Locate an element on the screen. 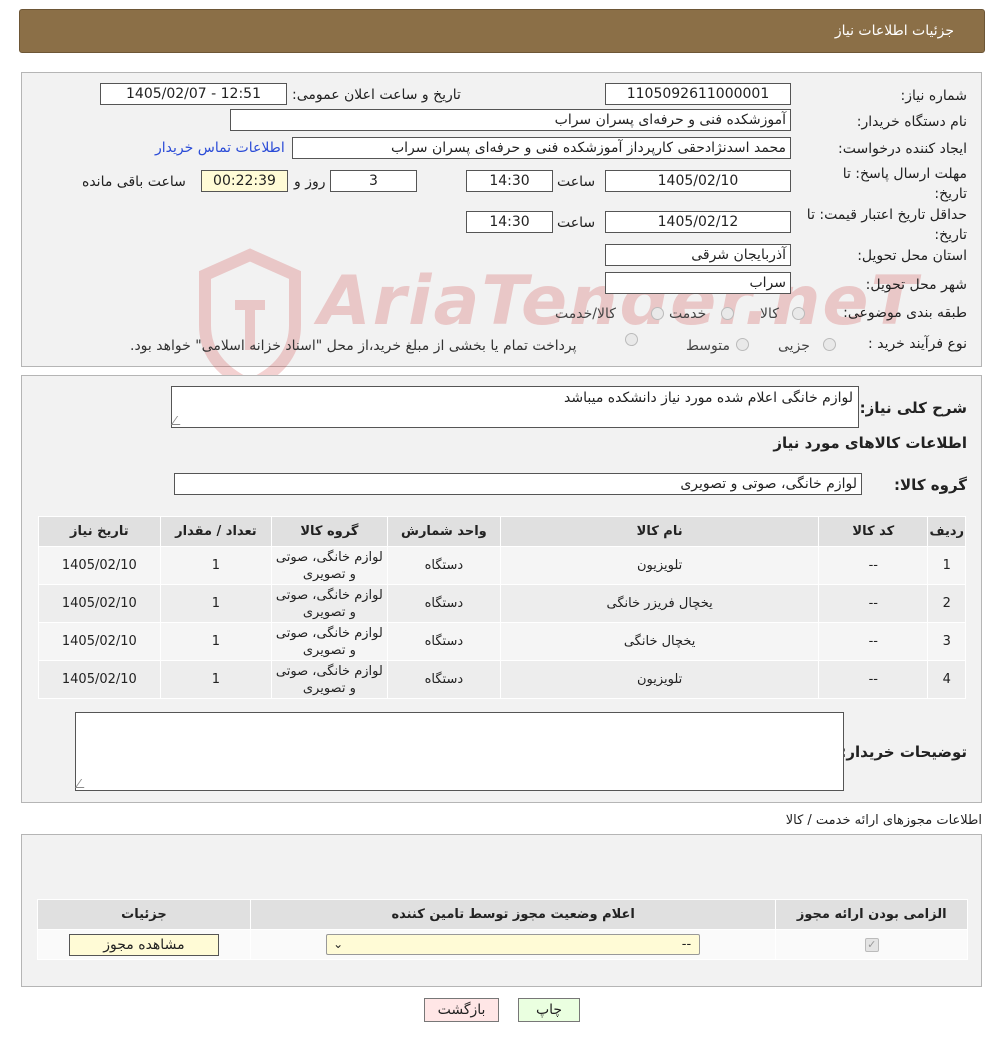 This screenshot has width=985, height=1043. cell-name: یخچال خانگی is located at coordinates (660, 641).